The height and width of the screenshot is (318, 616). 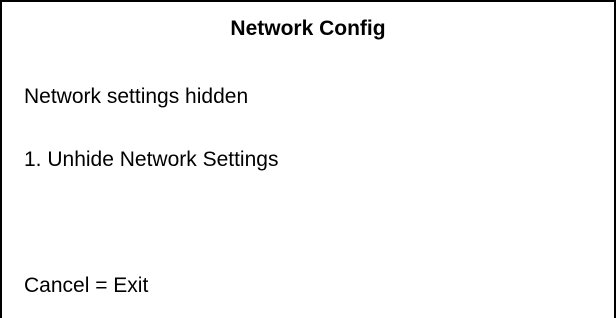 What do you see at coordinates (86, 285) in the screenshot?
I see `footer-hint: Cancel = Exit` at bounding box center [86, 285].